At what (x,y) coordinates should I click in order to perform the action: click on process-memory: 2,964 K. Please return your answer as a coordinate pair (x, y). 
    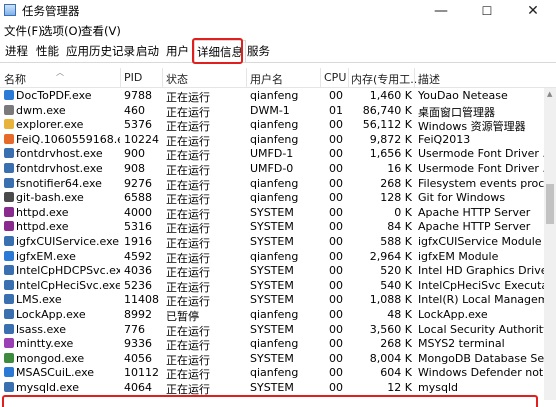
    Looking at the image, I should click on (390, 256).